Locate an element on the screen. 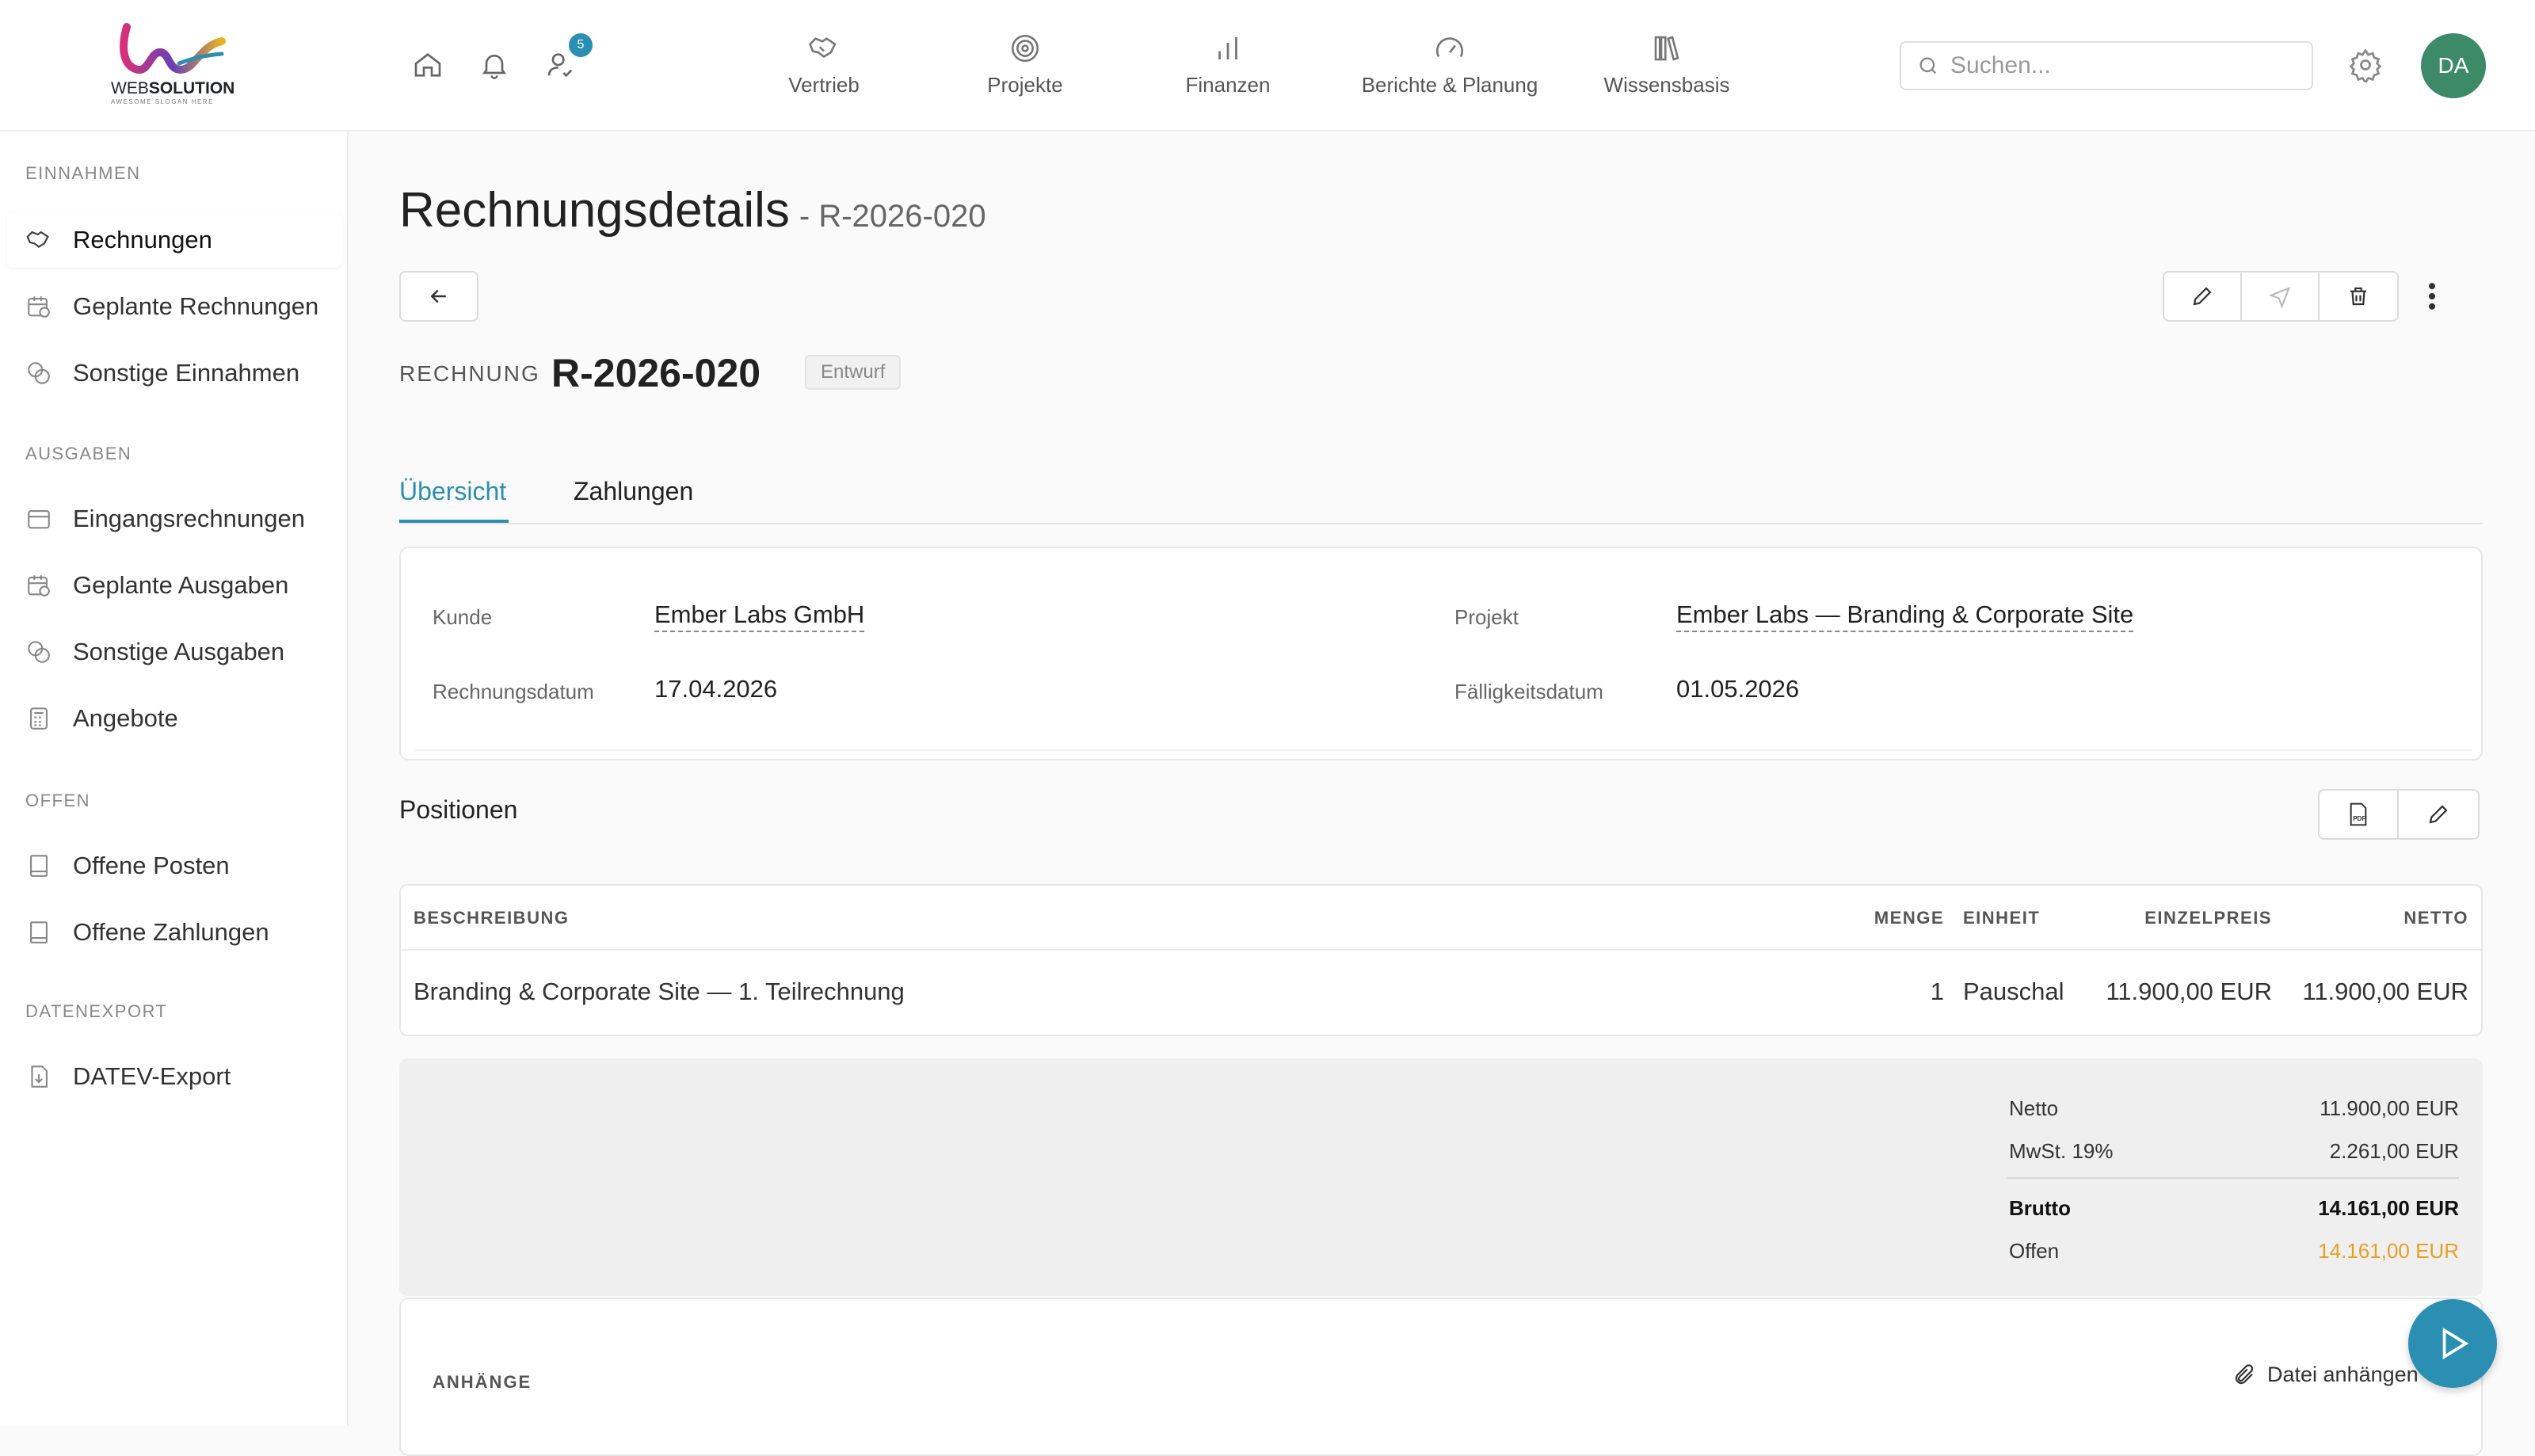  positions-title: Positionen is located at coordinates (459, 809).